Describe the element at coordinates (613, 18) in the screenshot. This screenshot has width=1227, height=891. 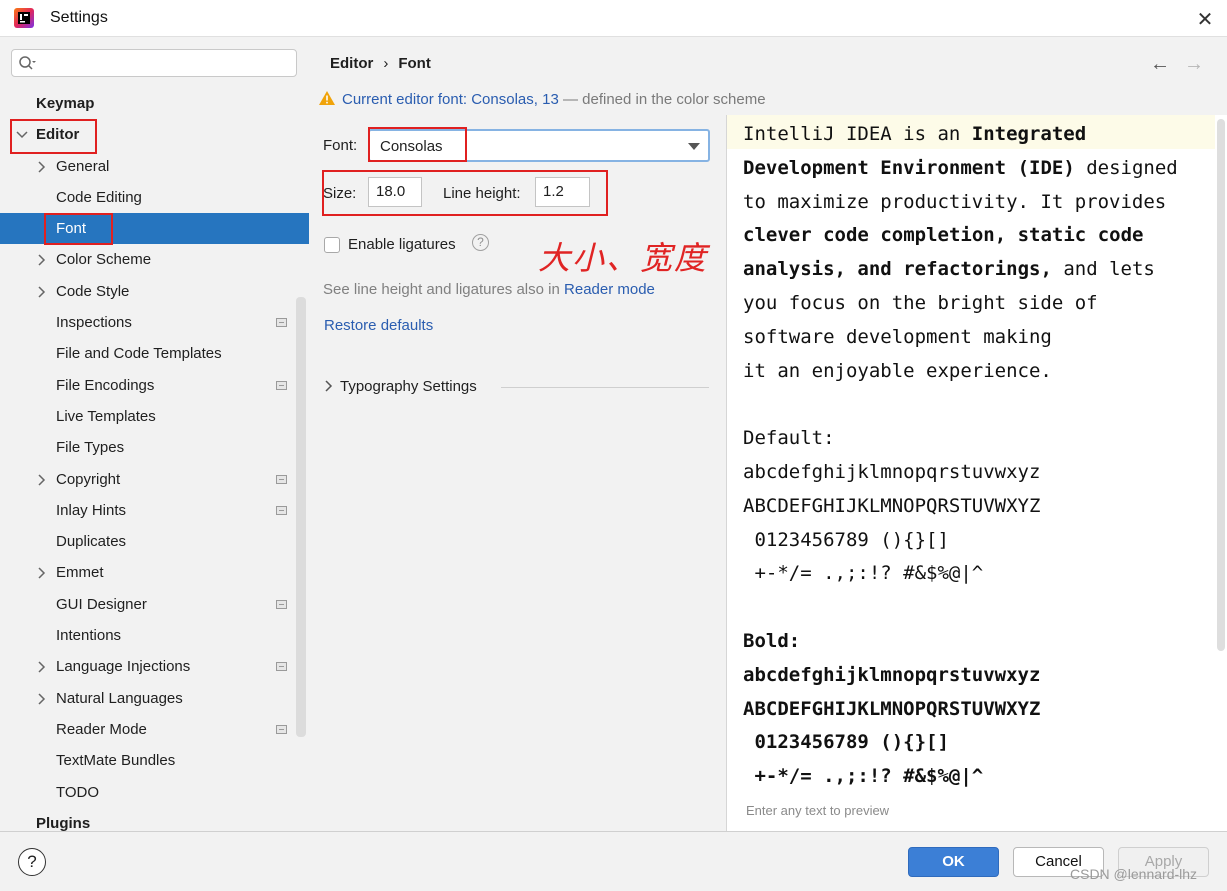
I see `title-bar: Settings ✕` at that location.